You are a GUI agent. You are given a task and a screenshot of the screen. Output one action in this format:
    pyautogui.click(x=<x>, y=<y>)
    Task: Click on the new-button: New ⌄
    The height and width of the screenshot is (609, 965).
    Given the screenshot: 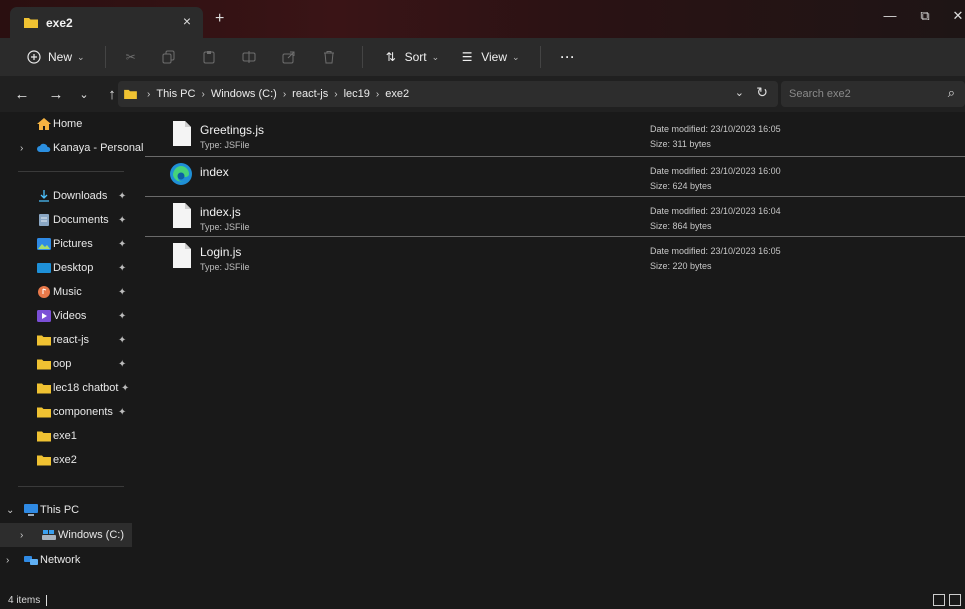 What is the action you would take?
    pyautogui.click(x=55, y=57)
    